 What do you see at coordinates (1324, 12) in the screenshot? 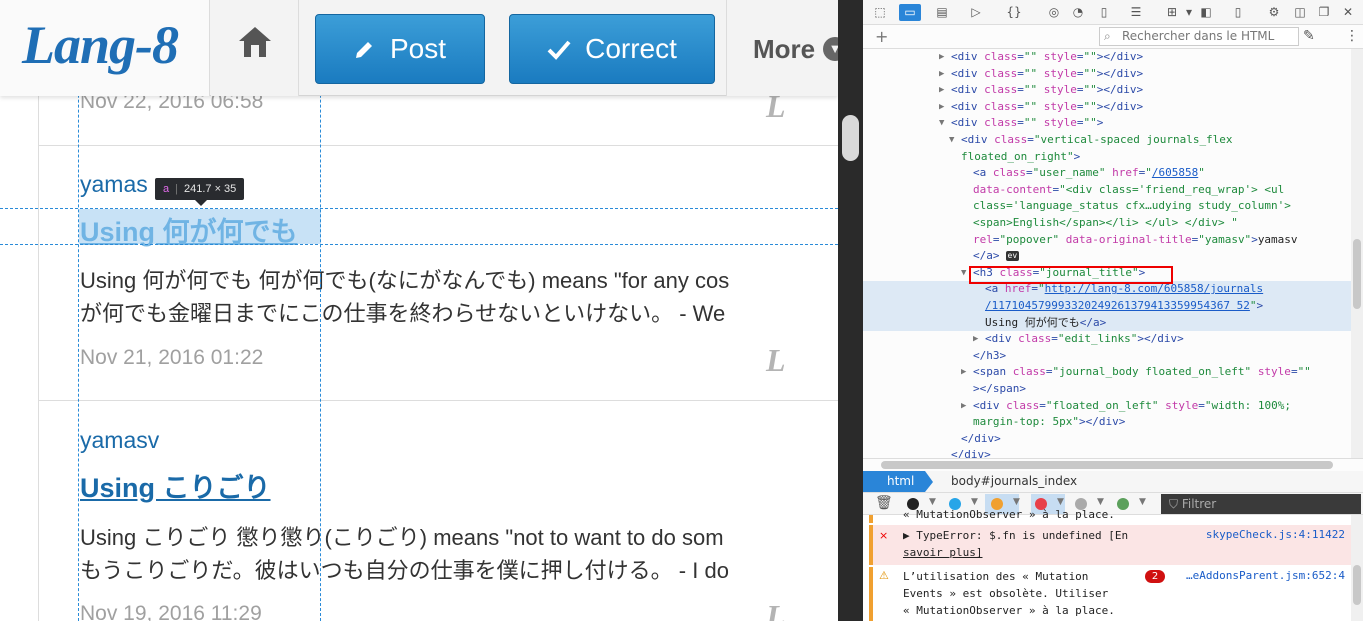
I see `undock-icon: ❐` at bounding box center [1324, 12].